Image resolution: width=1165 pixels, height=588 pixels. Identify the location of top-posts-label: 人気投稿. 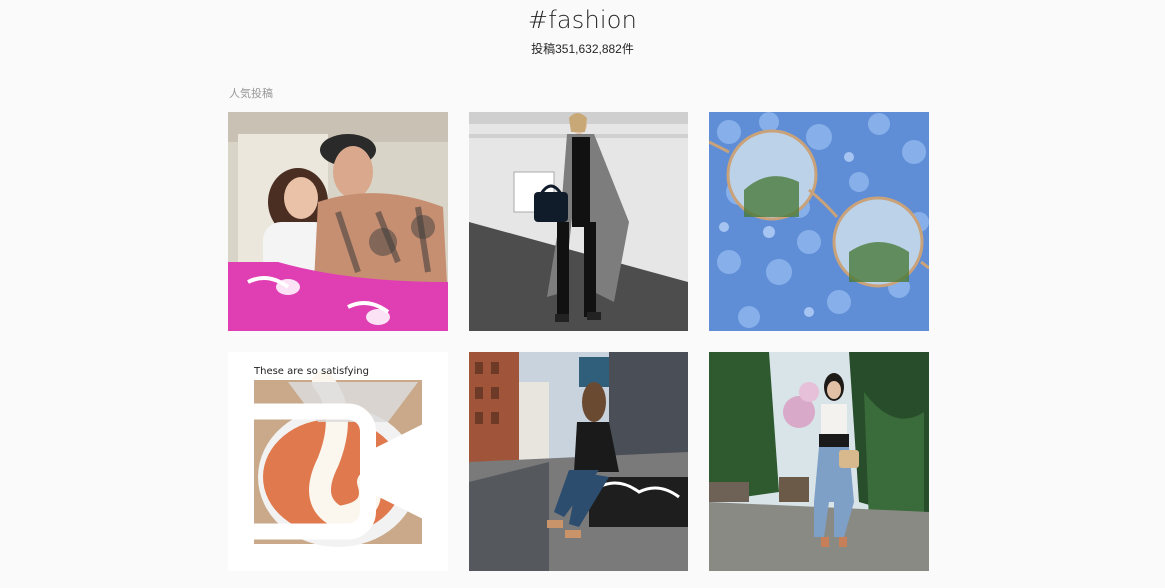
(251, 94).